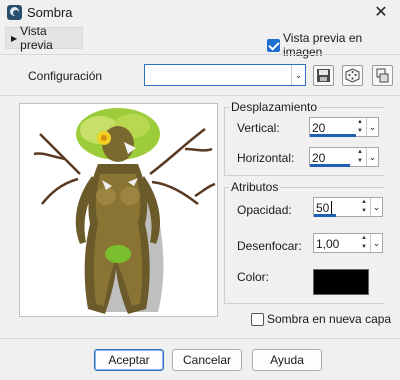 This screenshot has width=400, height=380. What do you see at coordinates (329, 319) in the screenshot?
I see `shadow-new-layer-label: Sombra en nueva capa` at bounding box center [329, 319].